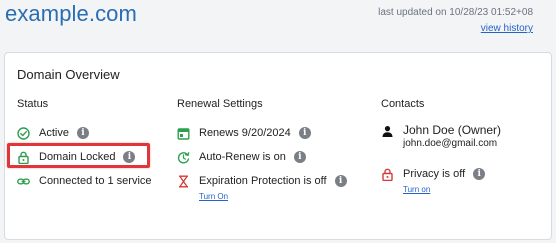  Describe the element at coordinates (23, 133) in the screenshot. I see `check-circle-icon` at that location.